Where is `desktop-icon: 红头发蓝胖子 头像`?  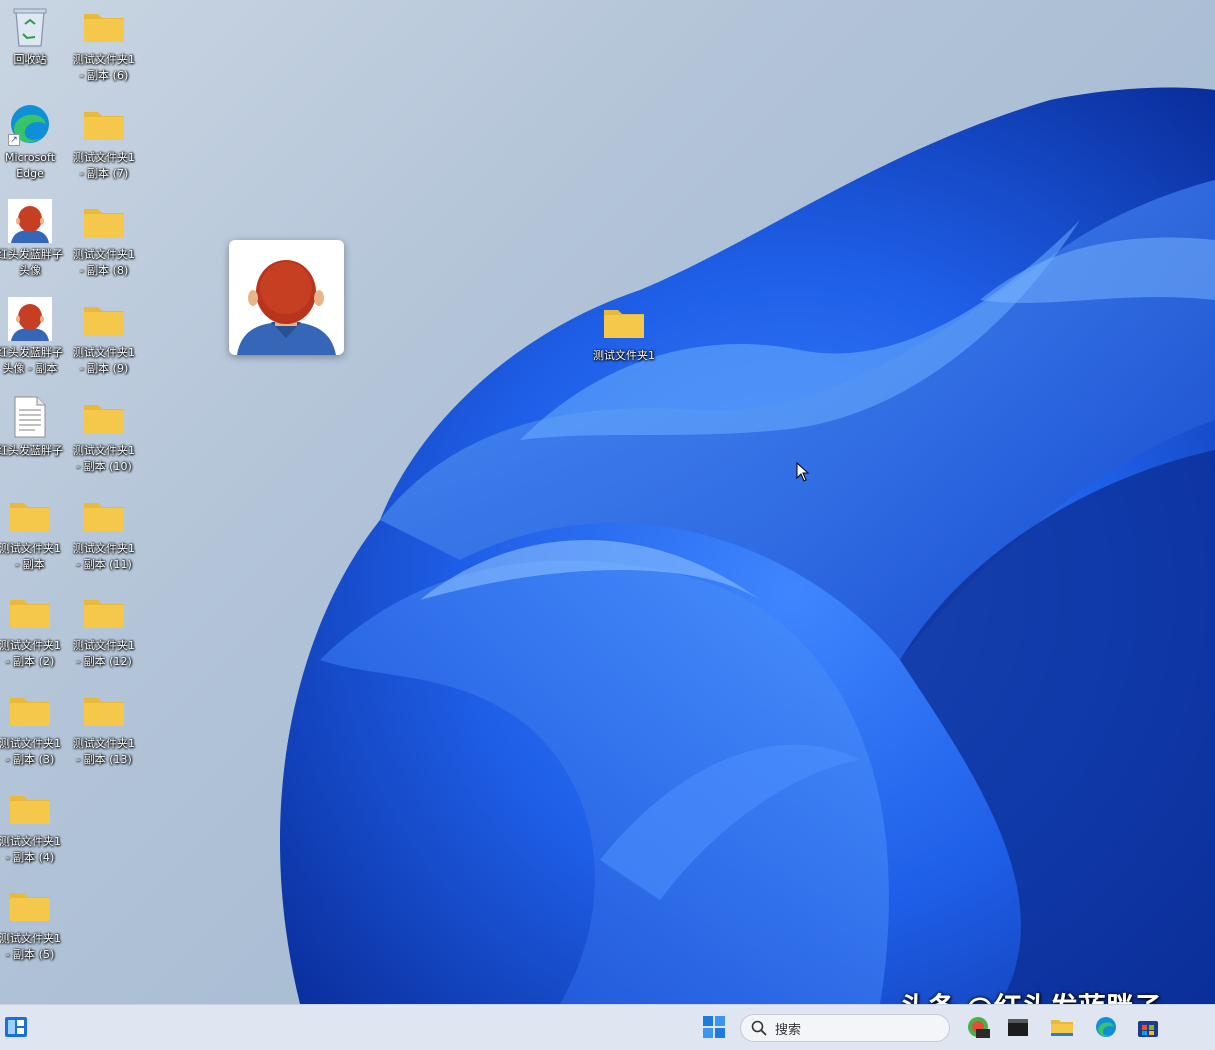
desktop-icon: 红头发蓝胖子 头像 is located at coordinates (33, 239).